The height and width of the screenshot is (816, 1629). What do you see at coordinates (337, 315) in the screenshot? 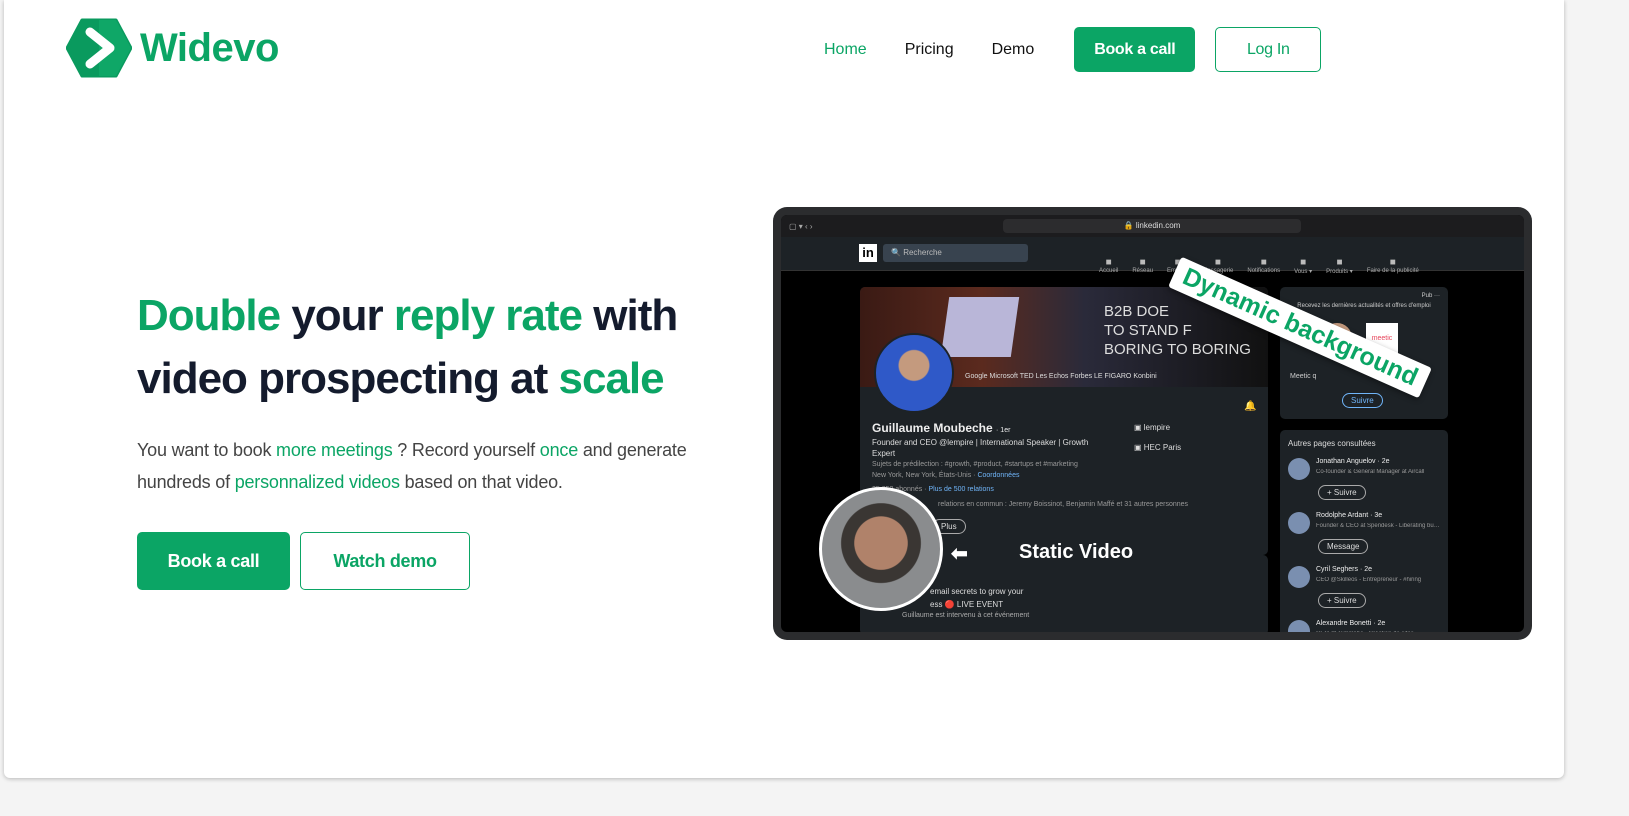
I see `text-segment: your` at bounding box center [337, 315].